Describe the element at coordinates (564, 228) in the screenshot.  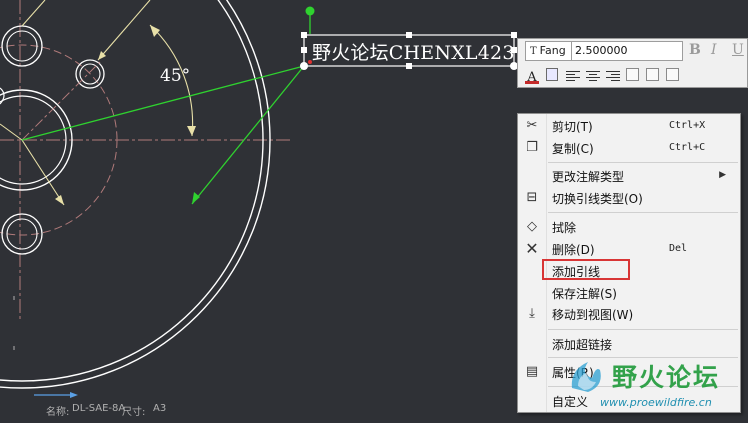
I see `menu-item-label: 拭除` at that location.